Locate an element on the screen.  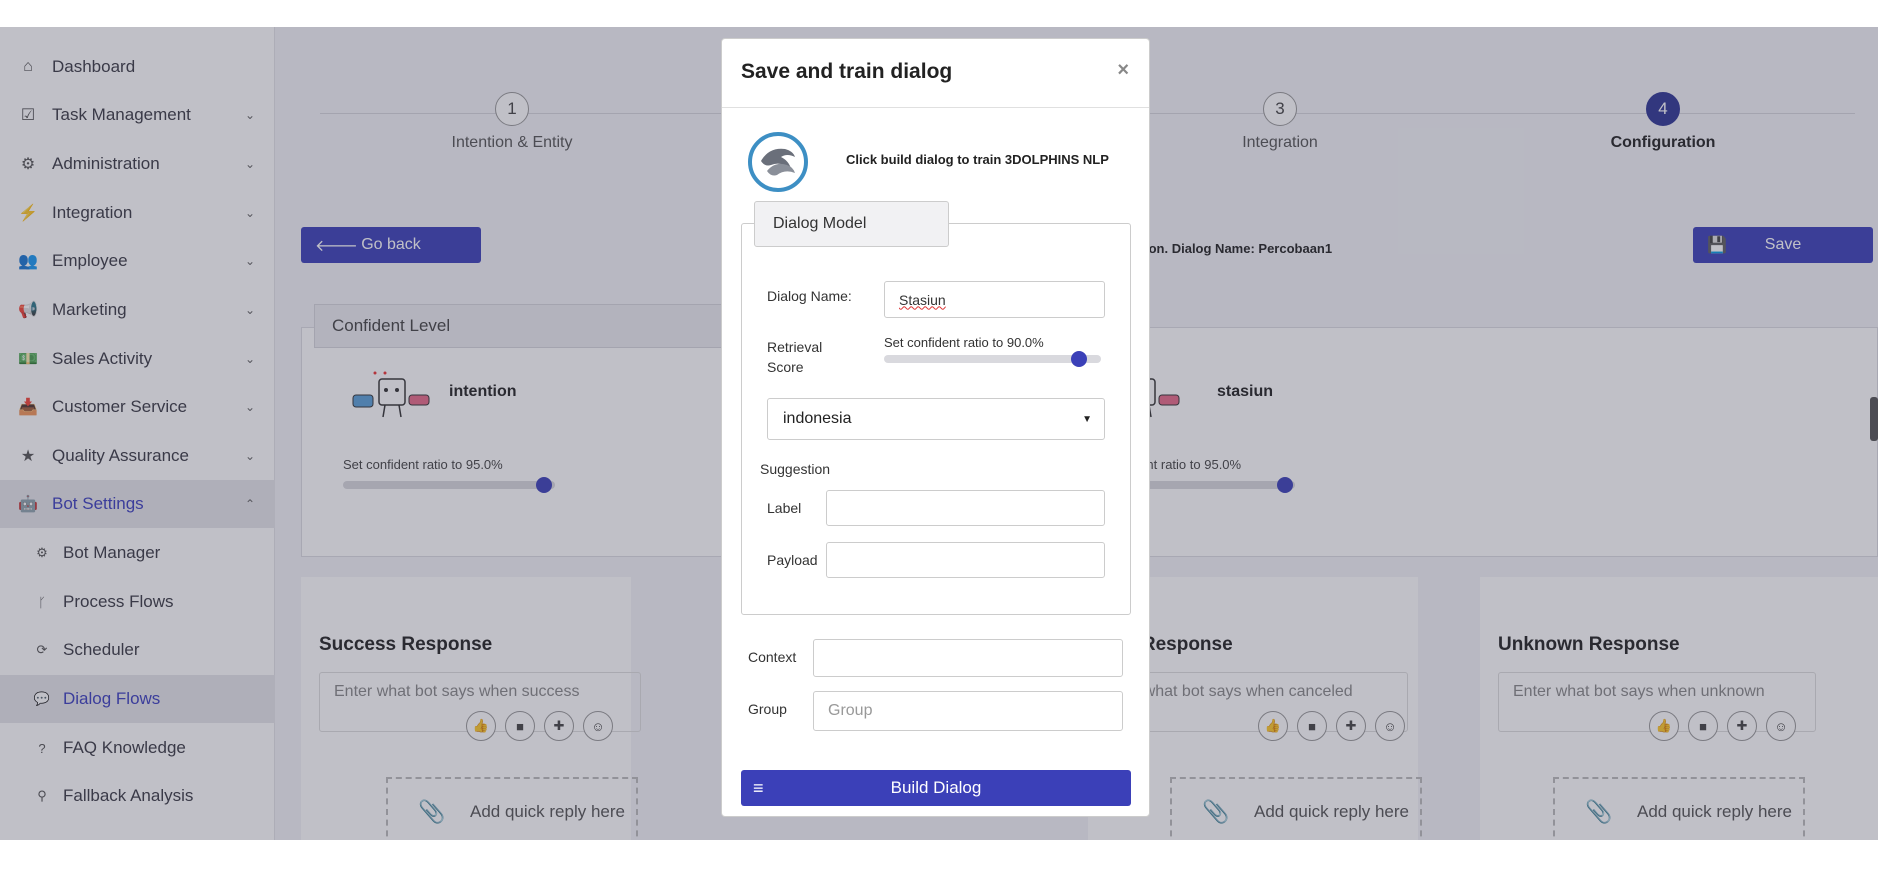
bars-icon: ≡ is located at coordinates (758, 787).